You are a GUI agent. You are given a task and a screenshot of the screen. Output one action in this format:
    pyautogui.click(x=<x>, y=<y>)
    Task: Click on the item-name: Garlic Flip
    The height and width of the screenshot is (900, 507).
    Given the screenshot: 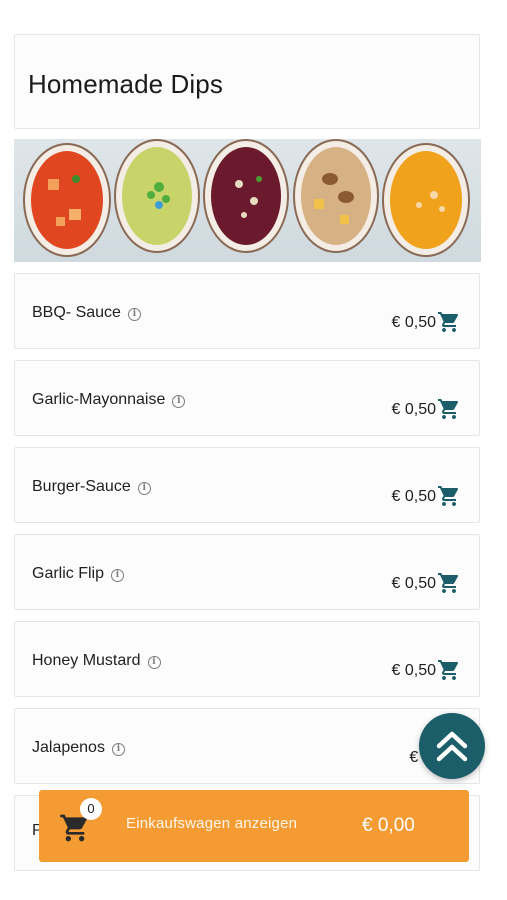 What is the action you would take?
    pyautogui.click(x=68, y=573)
    